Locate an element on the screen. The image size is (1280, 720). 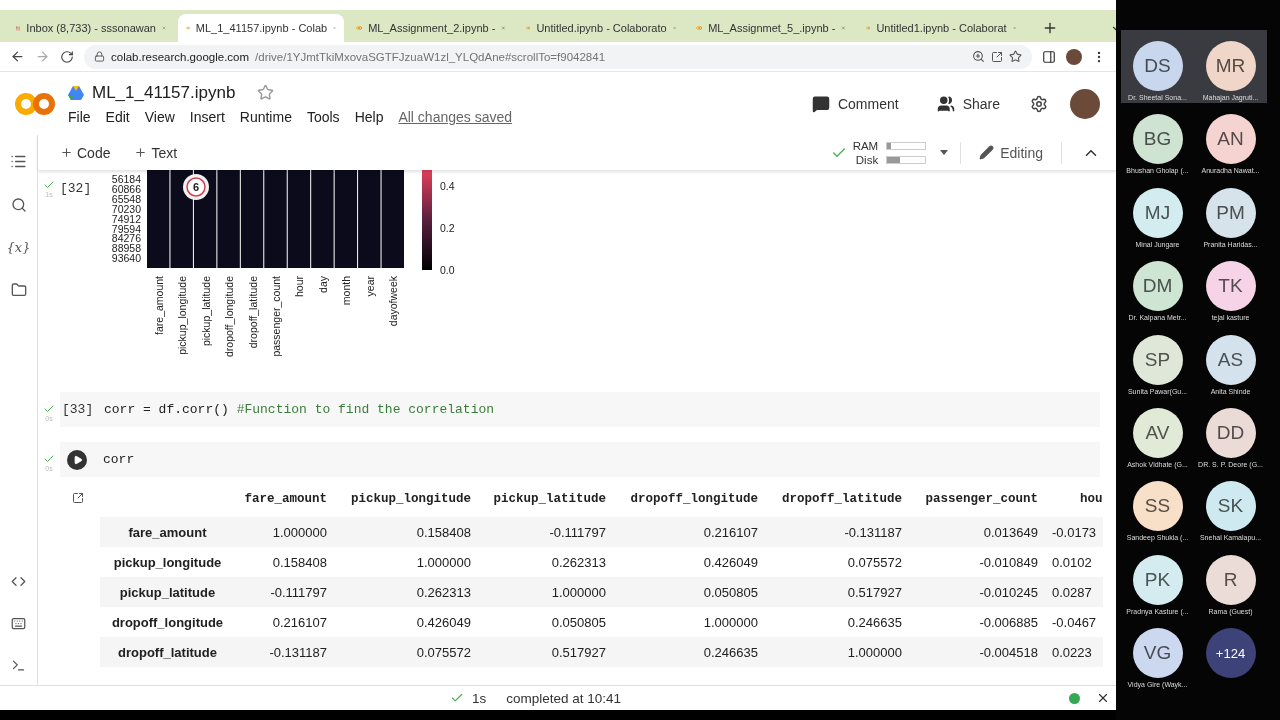
participant-tile: +124 is located at coordinates (1230, 654).